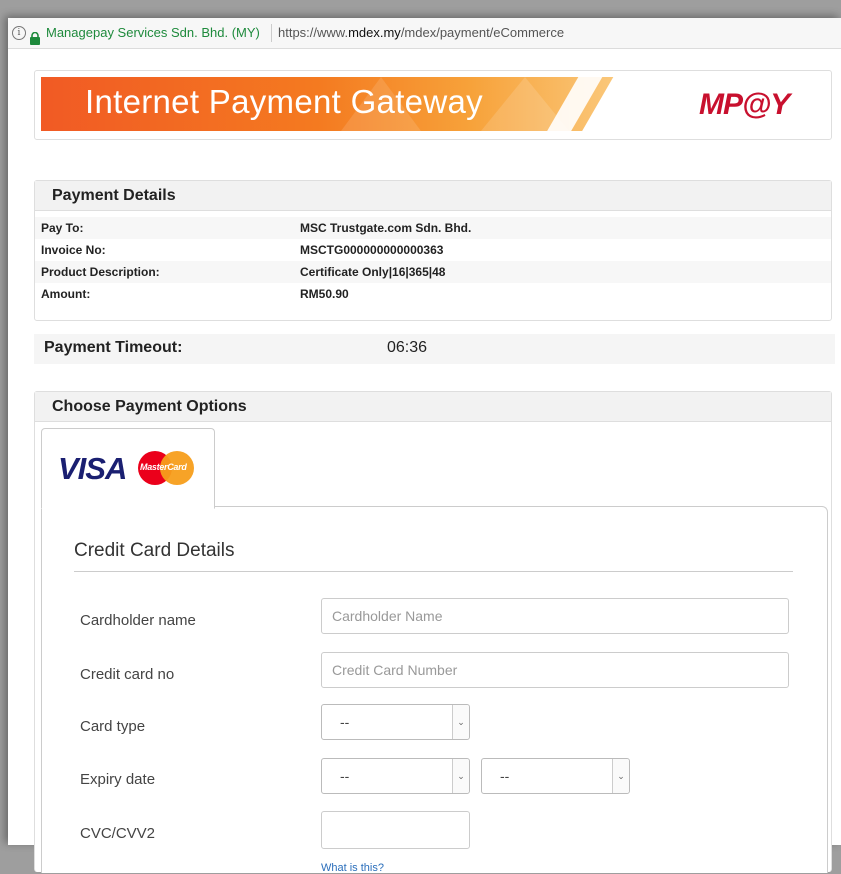 This screenshot has width=841, height=874. What do you see at coordinates (118, 833) in the screenshot?
I see `cvc-label: CVC/CVV2` at bounding box center [118, 833].